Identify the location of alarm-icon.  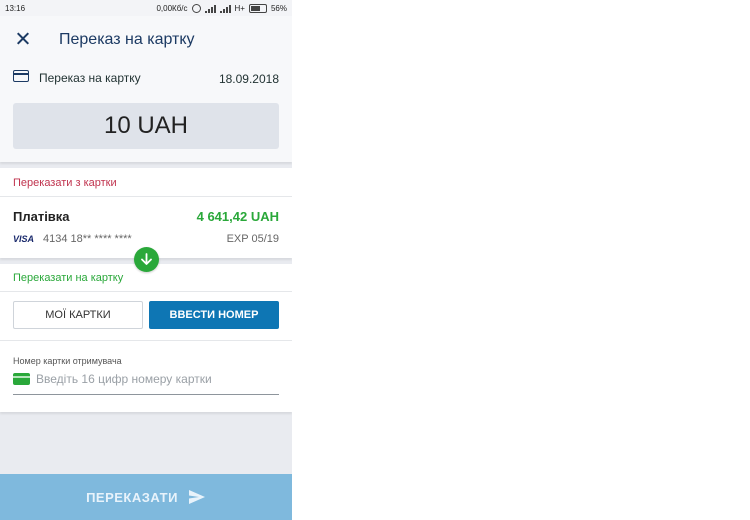
(196, 8).